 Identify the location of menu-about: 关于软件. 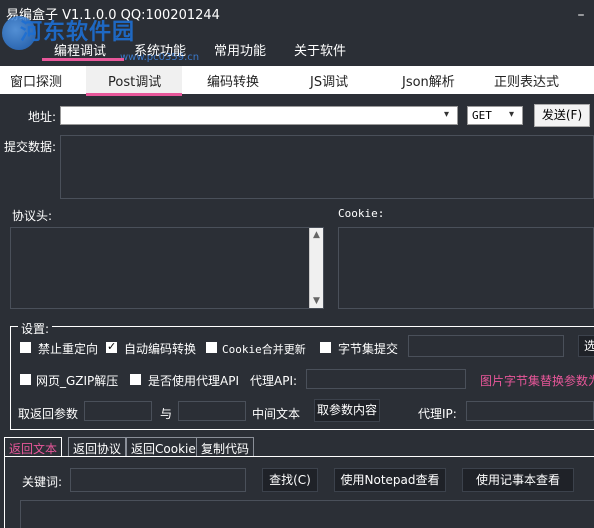
(320, 49).